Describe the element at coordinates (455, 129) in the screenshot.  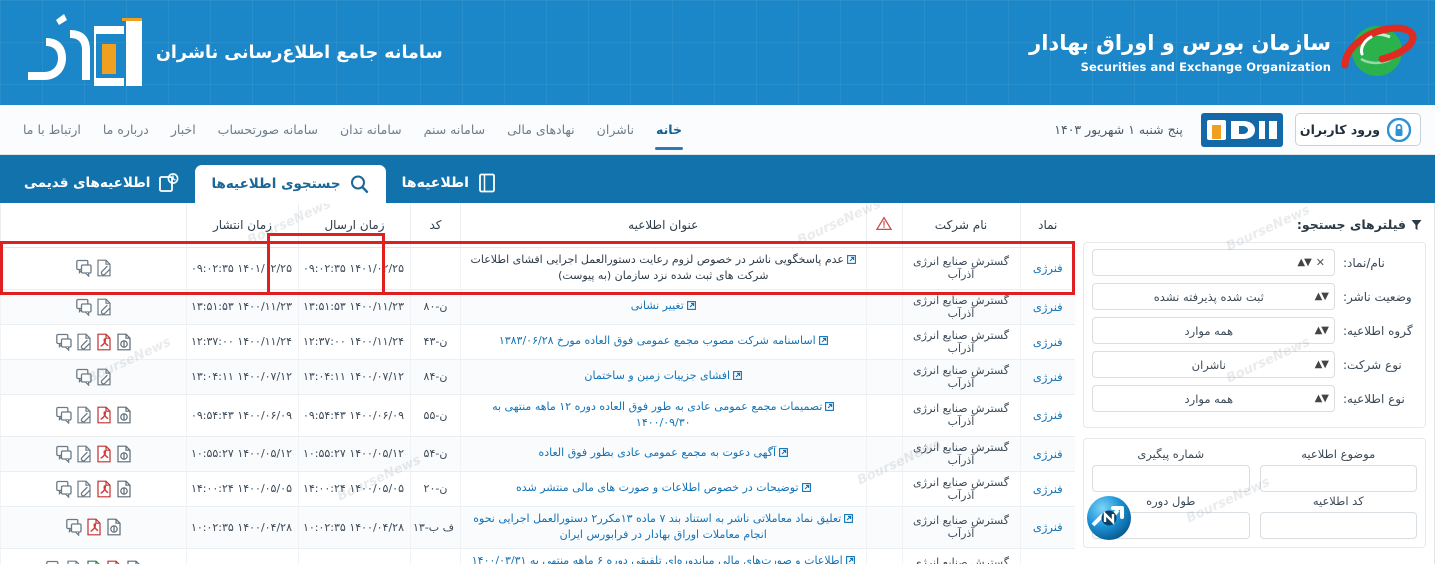
I see `nav-item-3: سامانه سنم` at that location.